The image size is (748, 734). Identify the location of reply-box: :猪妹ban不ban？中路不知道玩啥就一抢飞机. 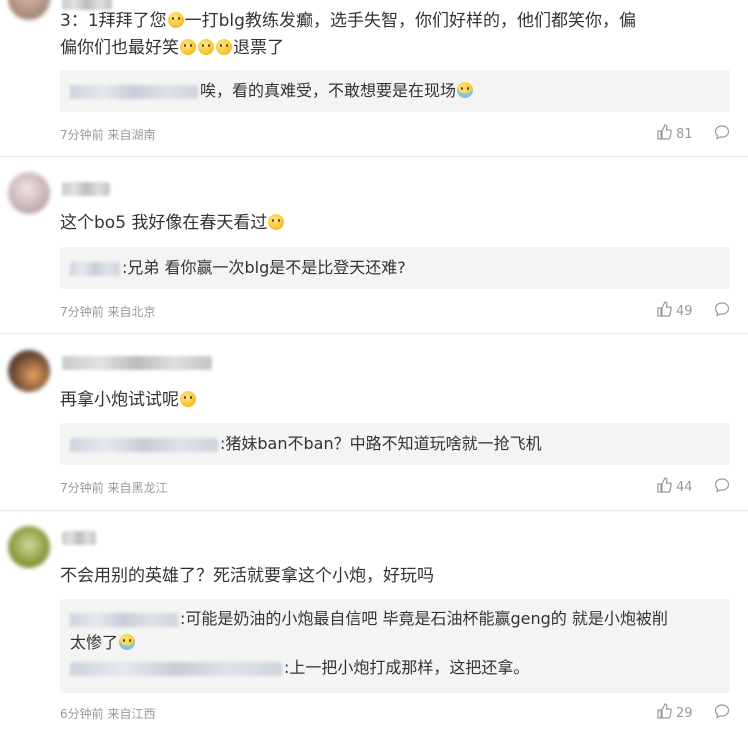
(395, 444).